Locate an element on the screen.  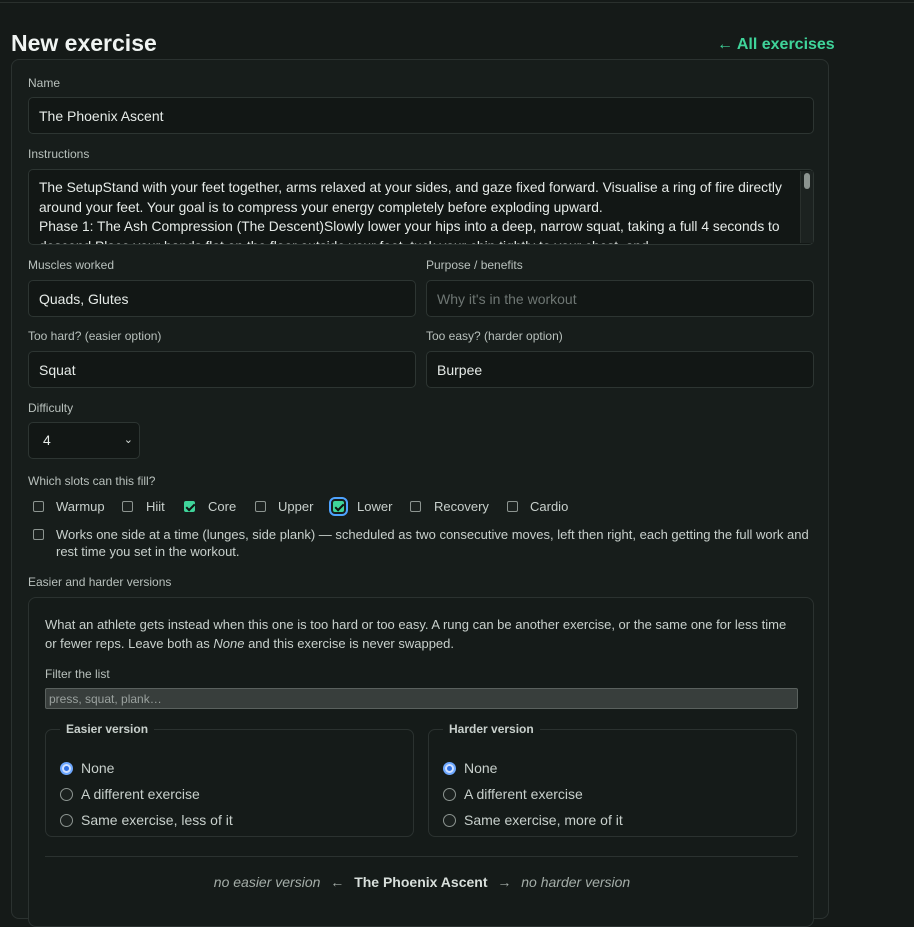
muscles-input is located at coordinates (222, 298).